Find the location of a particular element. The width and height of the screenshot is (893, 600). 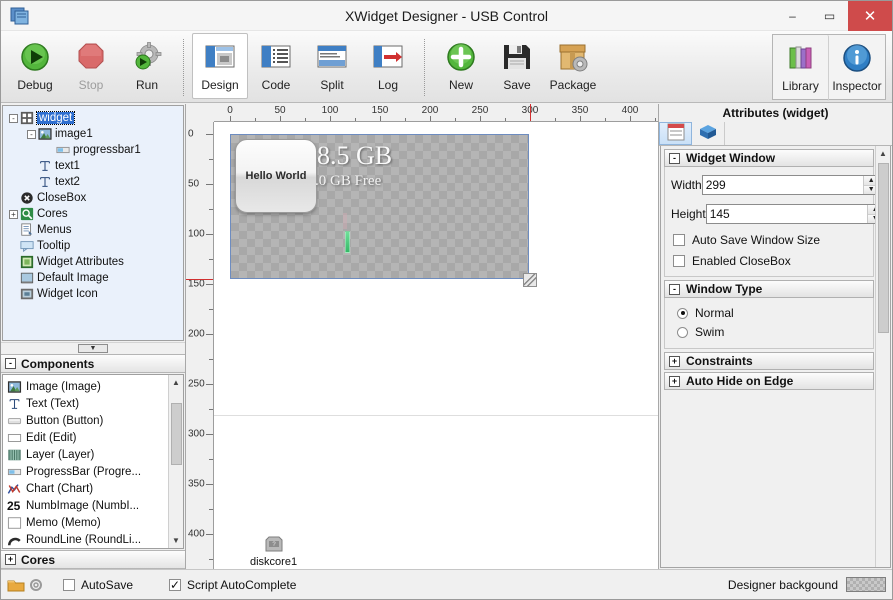

splitter-grip: ▼ is located at coordinates (93, 348).